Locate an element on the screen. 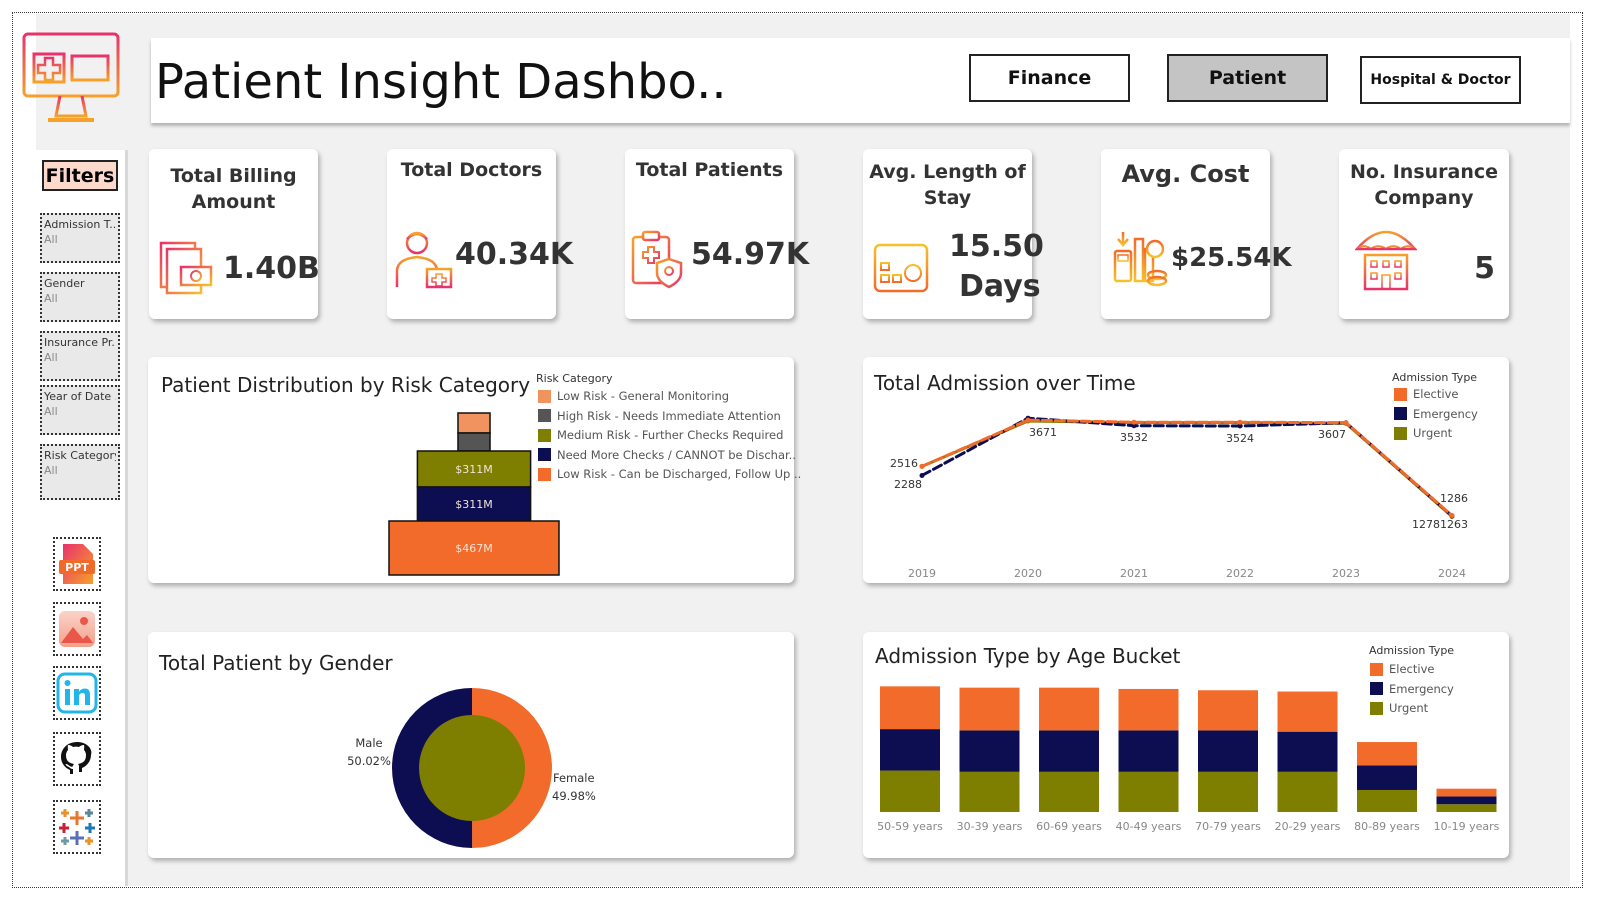  x-tick-label: 20-29 years is located at coordinates (1308, 826).